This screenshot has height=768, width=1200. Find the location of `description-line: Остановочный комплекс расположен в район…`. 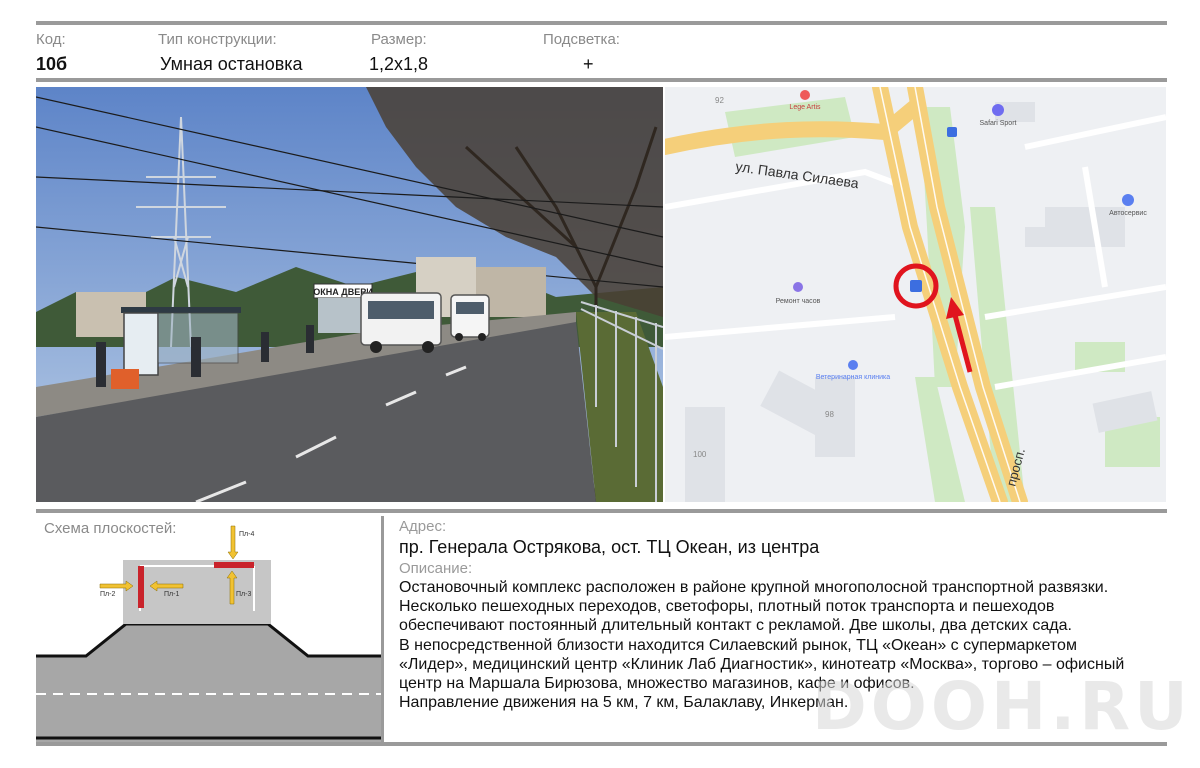

description-line: Остановочный комплекс расположен в район… is located at coordinates (754, 587).